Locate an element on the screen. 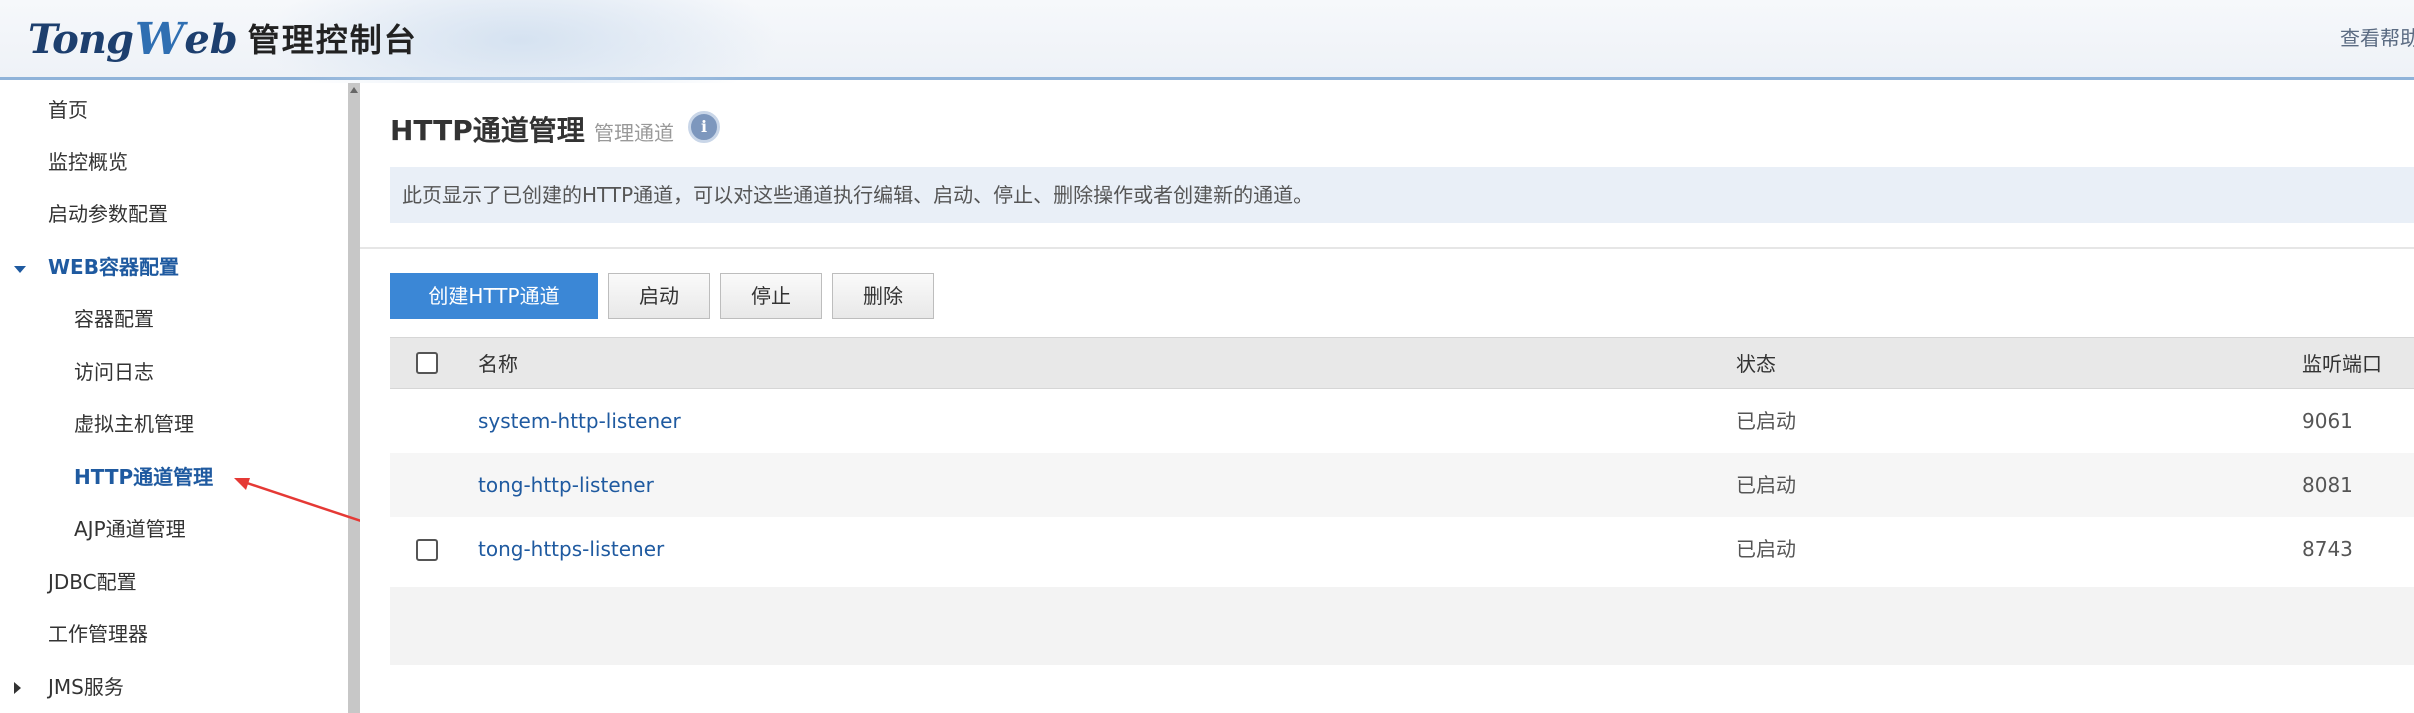 Image resolution: width=2414 pixels, height=713 pixels. sidebar-item-monitor-overview: 监控概览 is located at coordinates (88, 162).